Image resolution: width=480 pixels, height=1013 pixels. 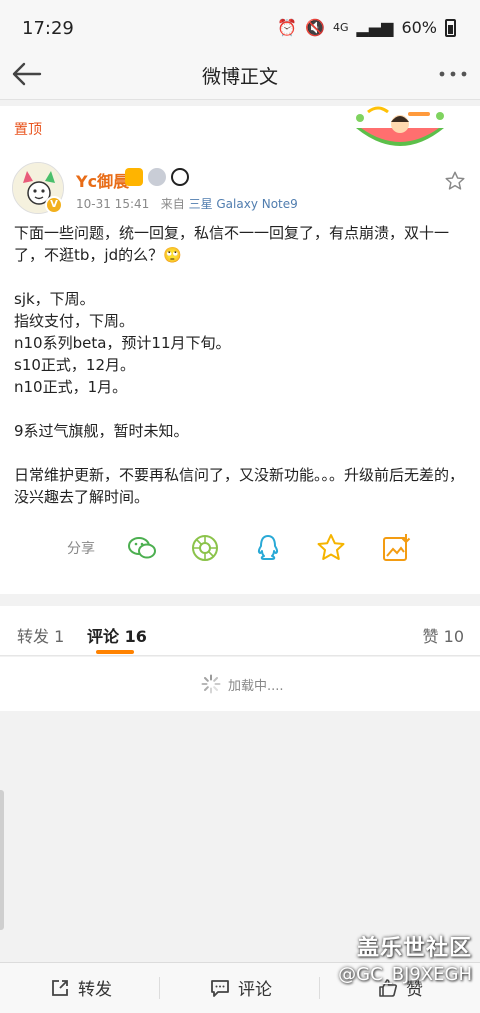 I want to click on network-type: 4G, so click(x=340, y=27).